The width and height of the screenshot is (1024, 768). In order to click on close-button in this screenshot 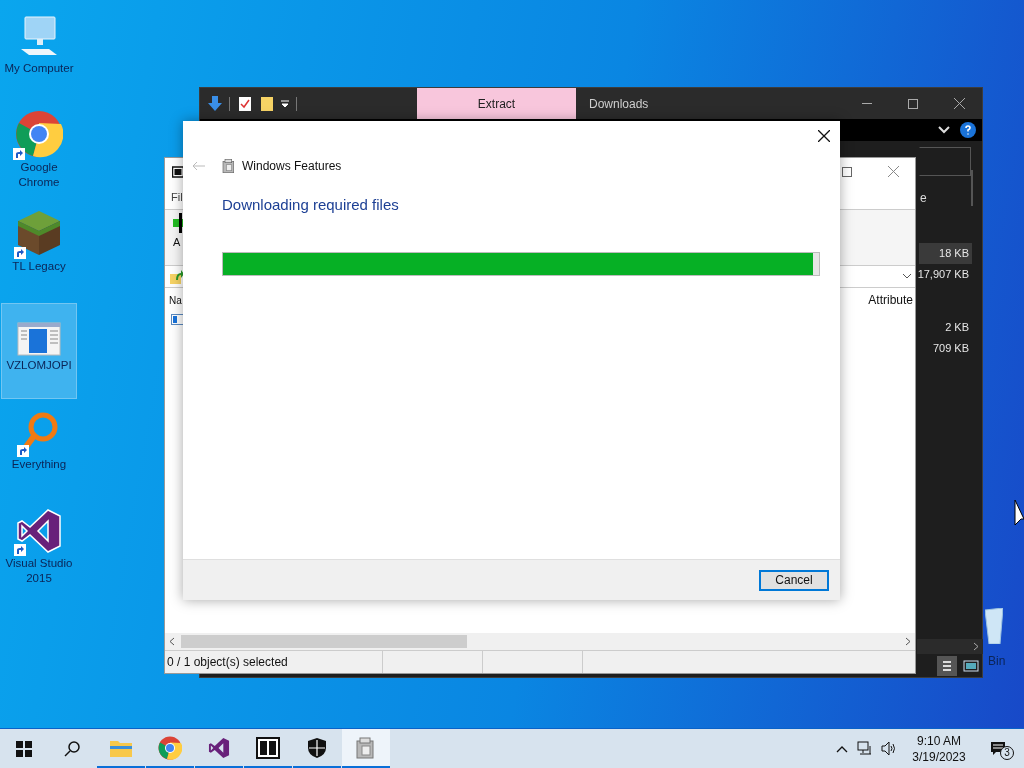, I will do `click(824, 136)`.